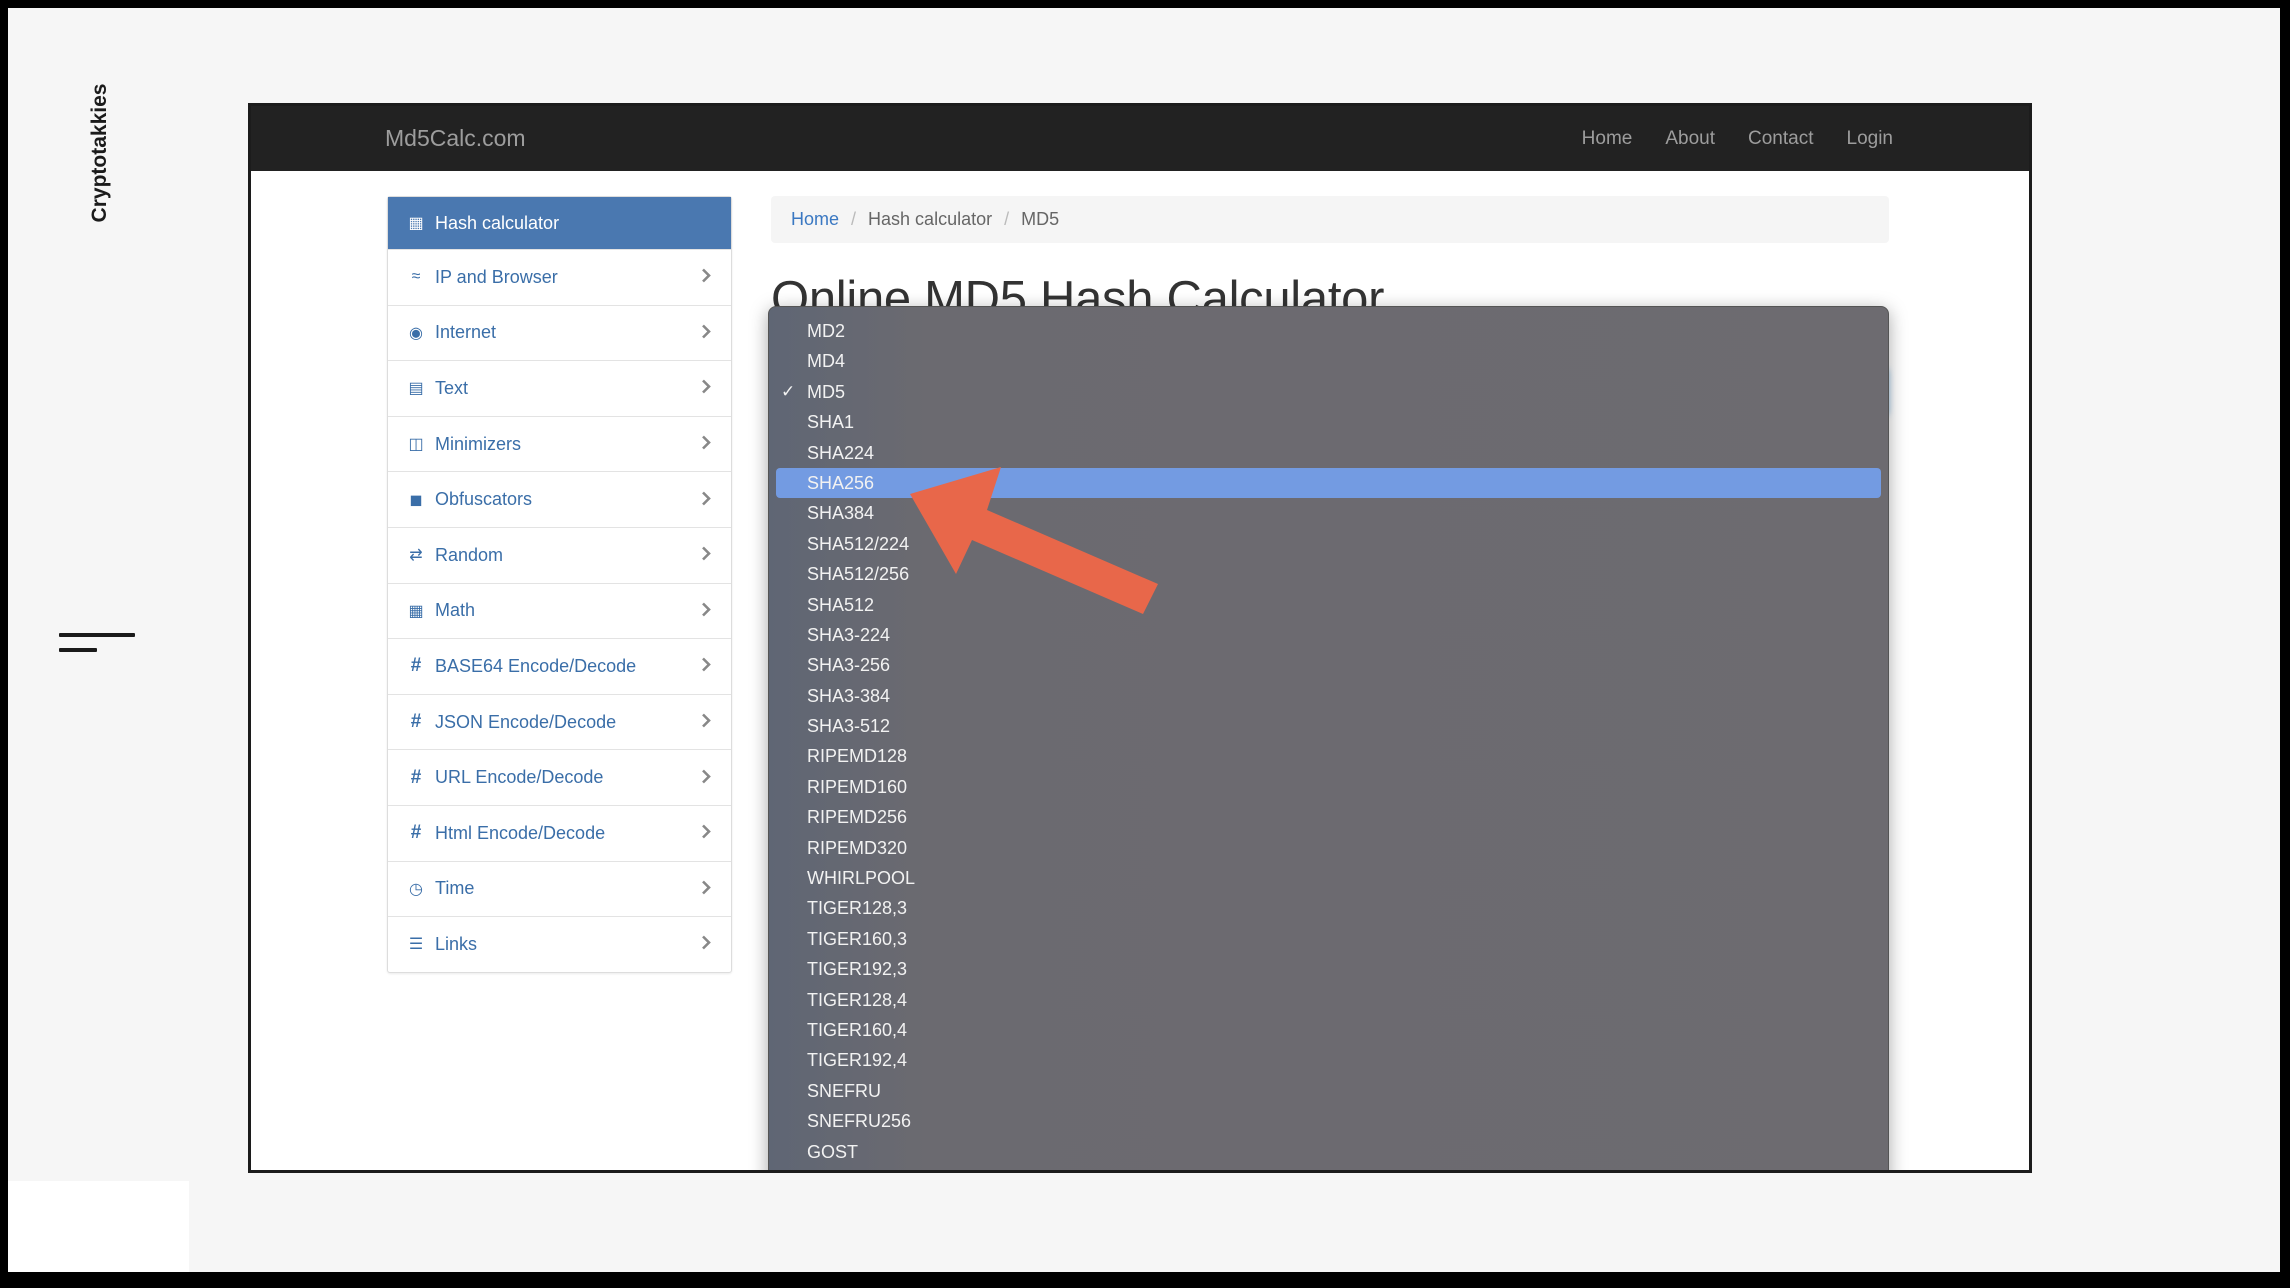  I want to click on dropdown-option-label: SHA3-224, so click(849, 634).